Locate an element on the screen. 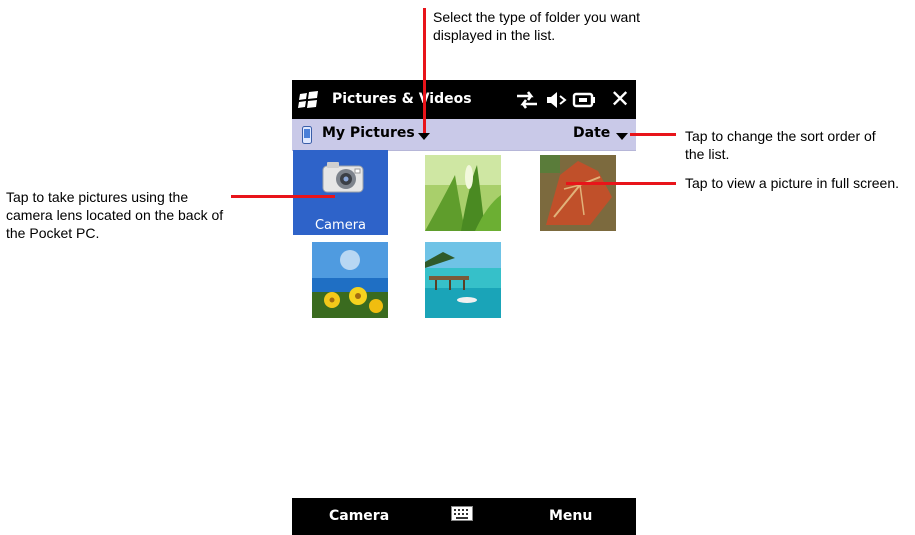  callout-line-sort-order is located at coordinates (653, 134).